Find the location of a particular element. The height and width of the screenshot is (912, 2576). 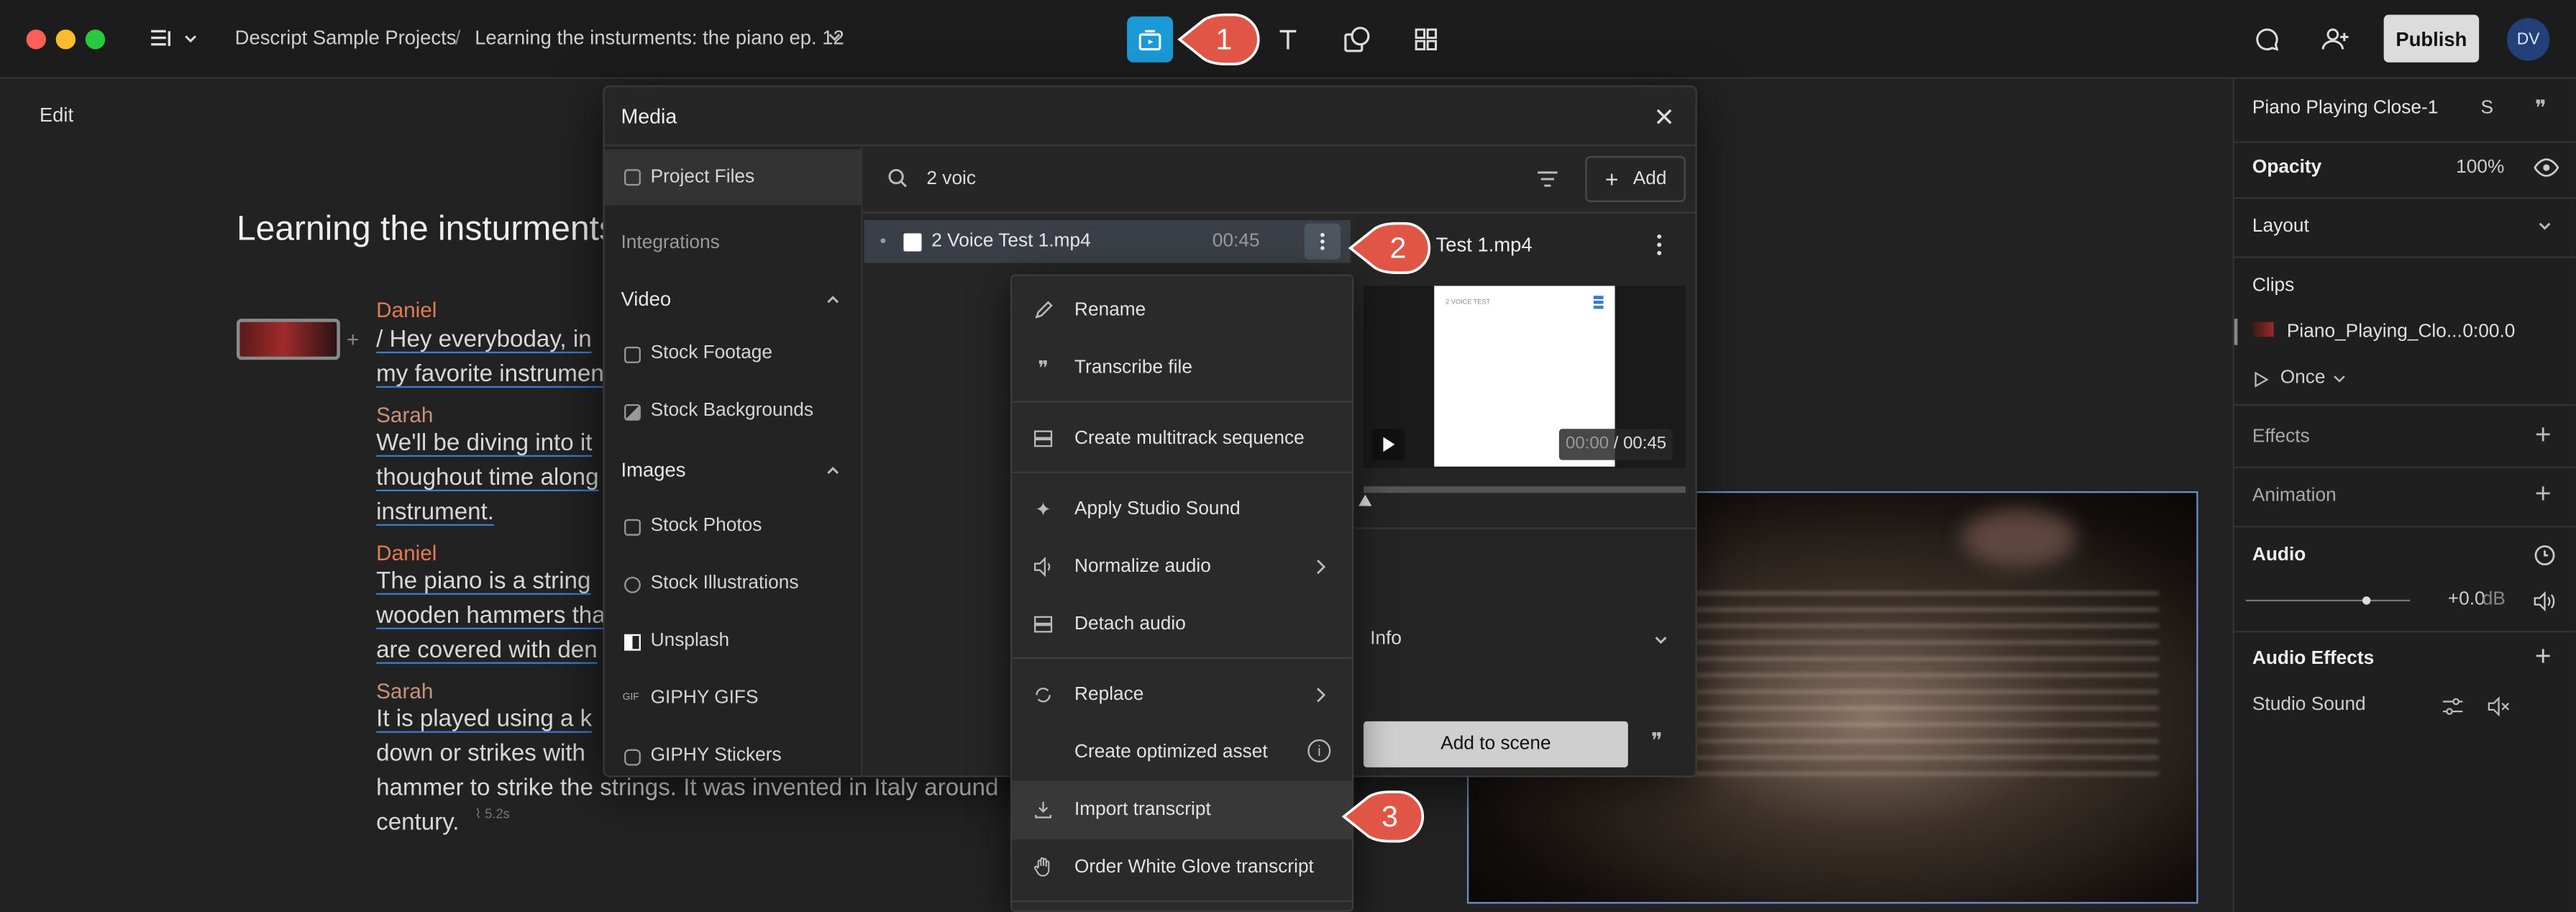

add-animation-icon: + is located at coordinates (2543, 494).